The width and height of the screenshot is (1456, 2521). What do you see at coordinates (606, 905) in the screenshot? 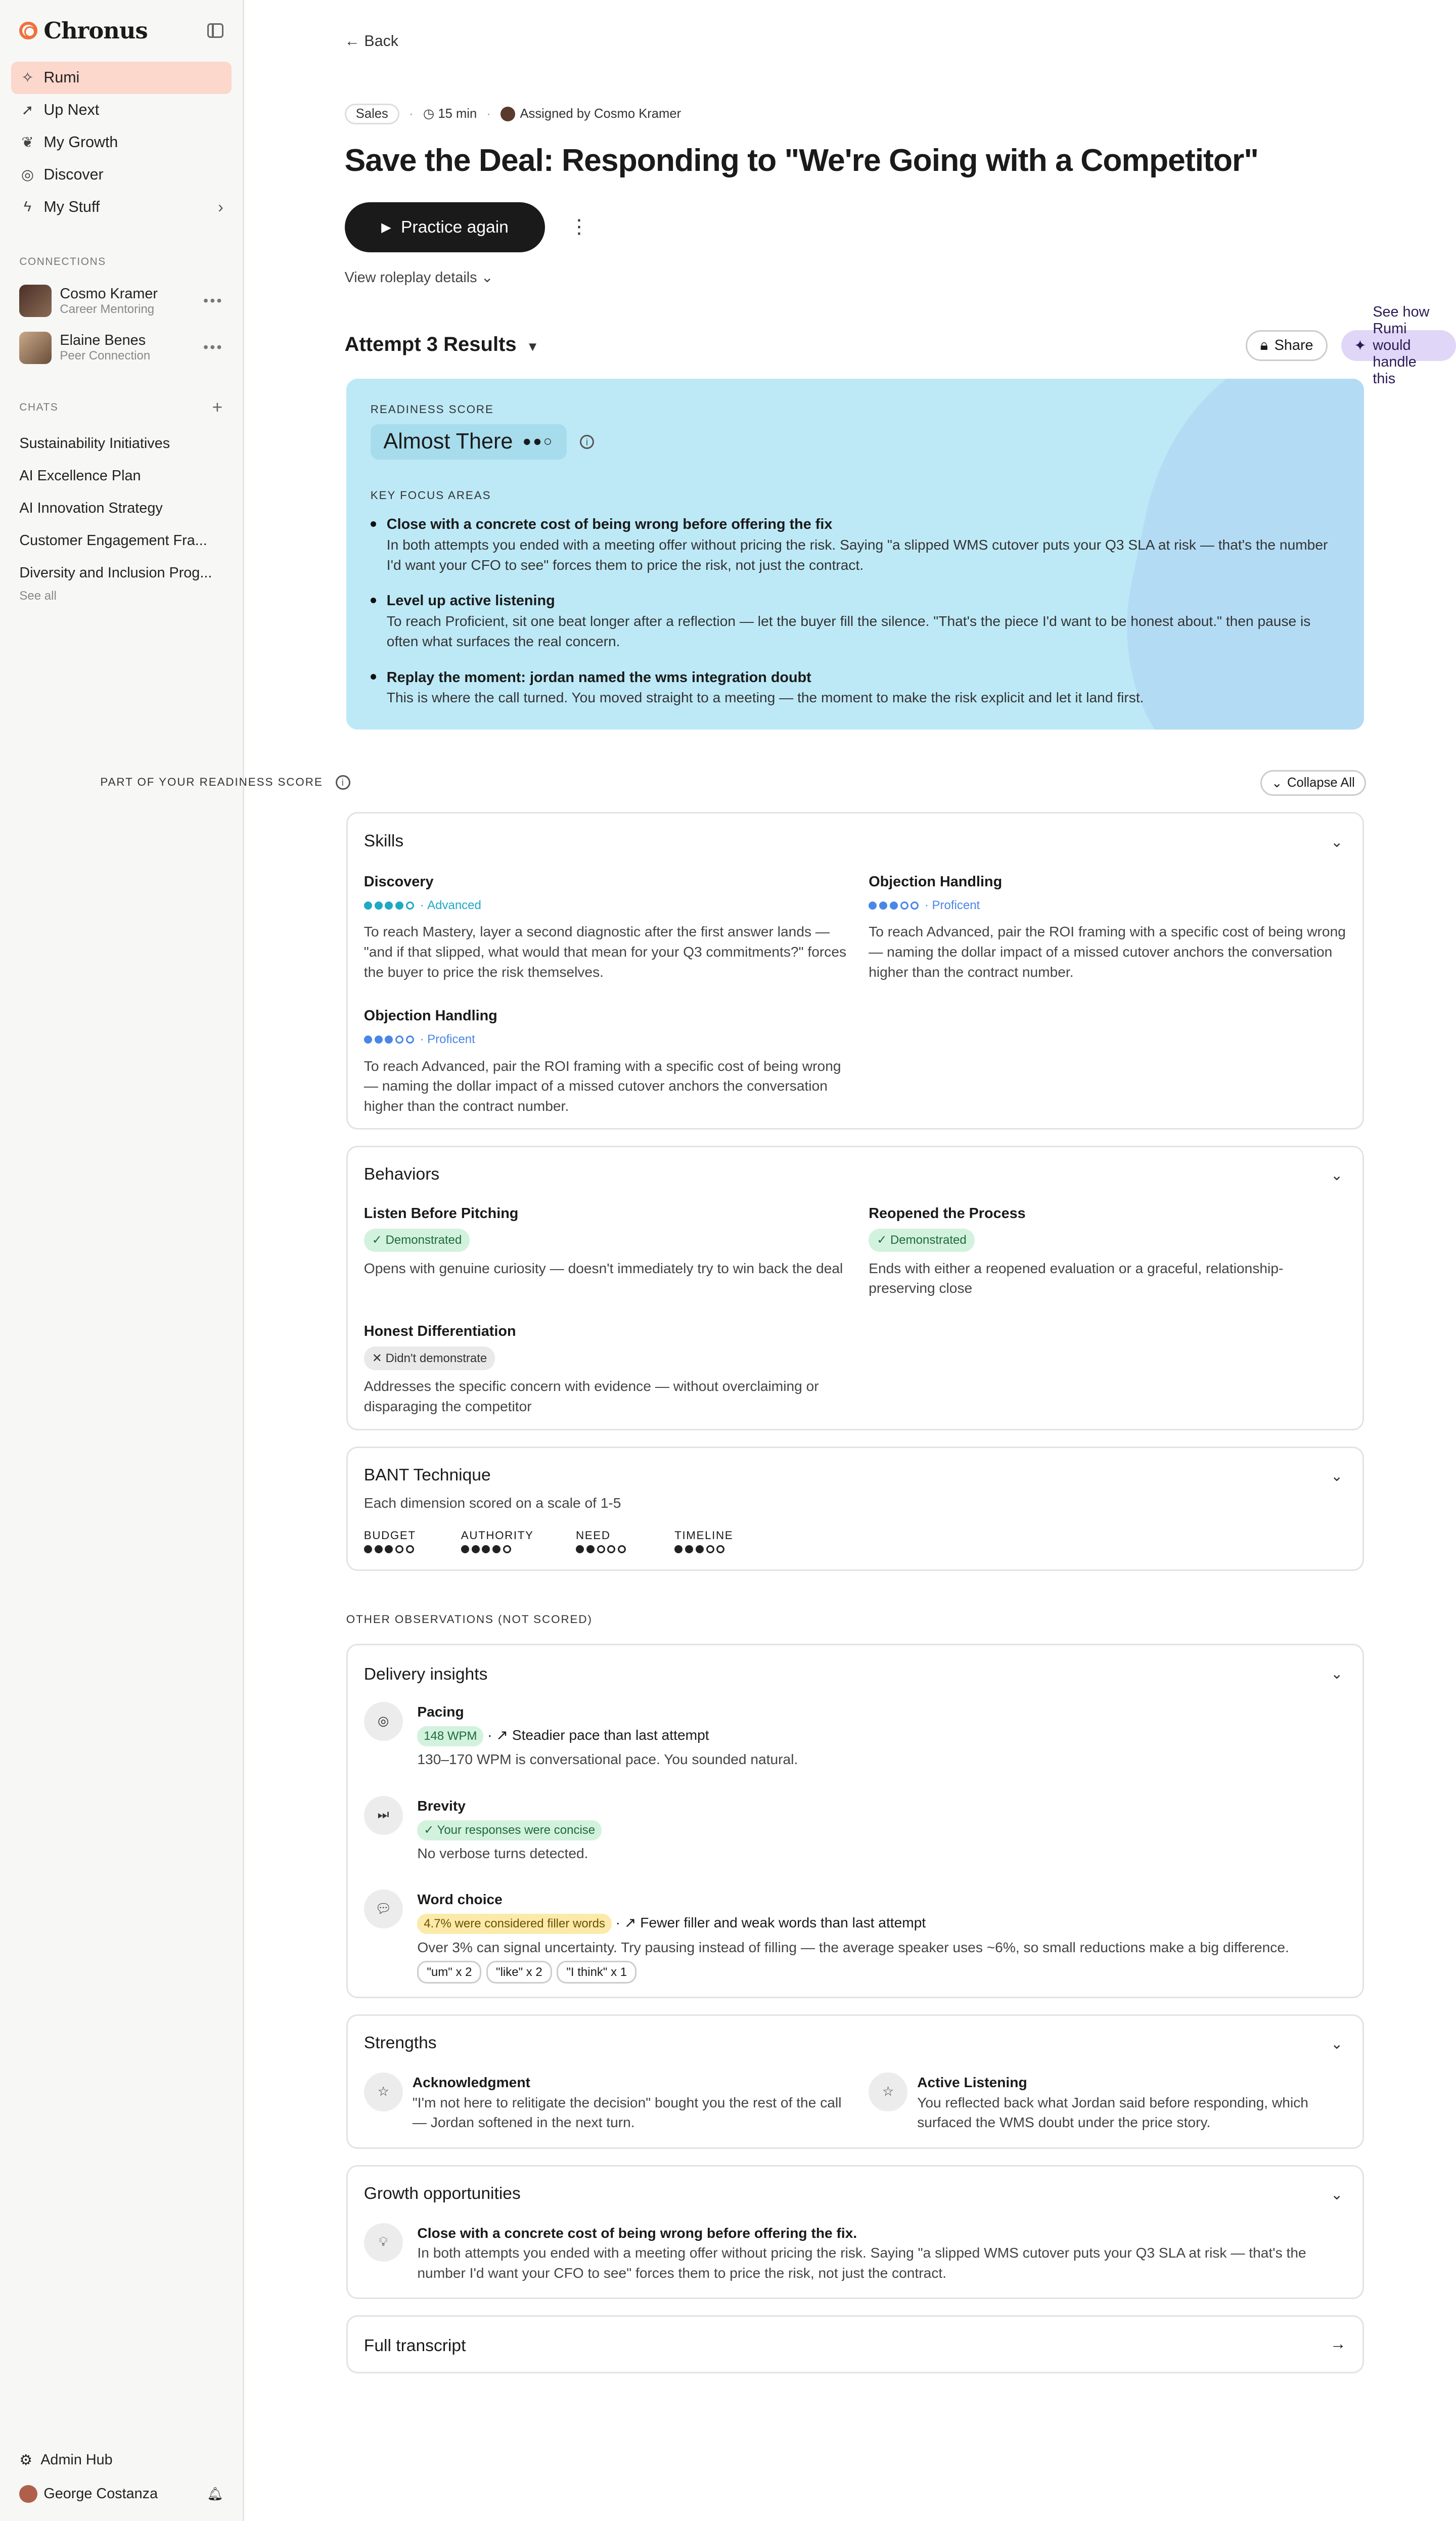
I see `skill-level: · Advanced` at bounding box center [606, 905].